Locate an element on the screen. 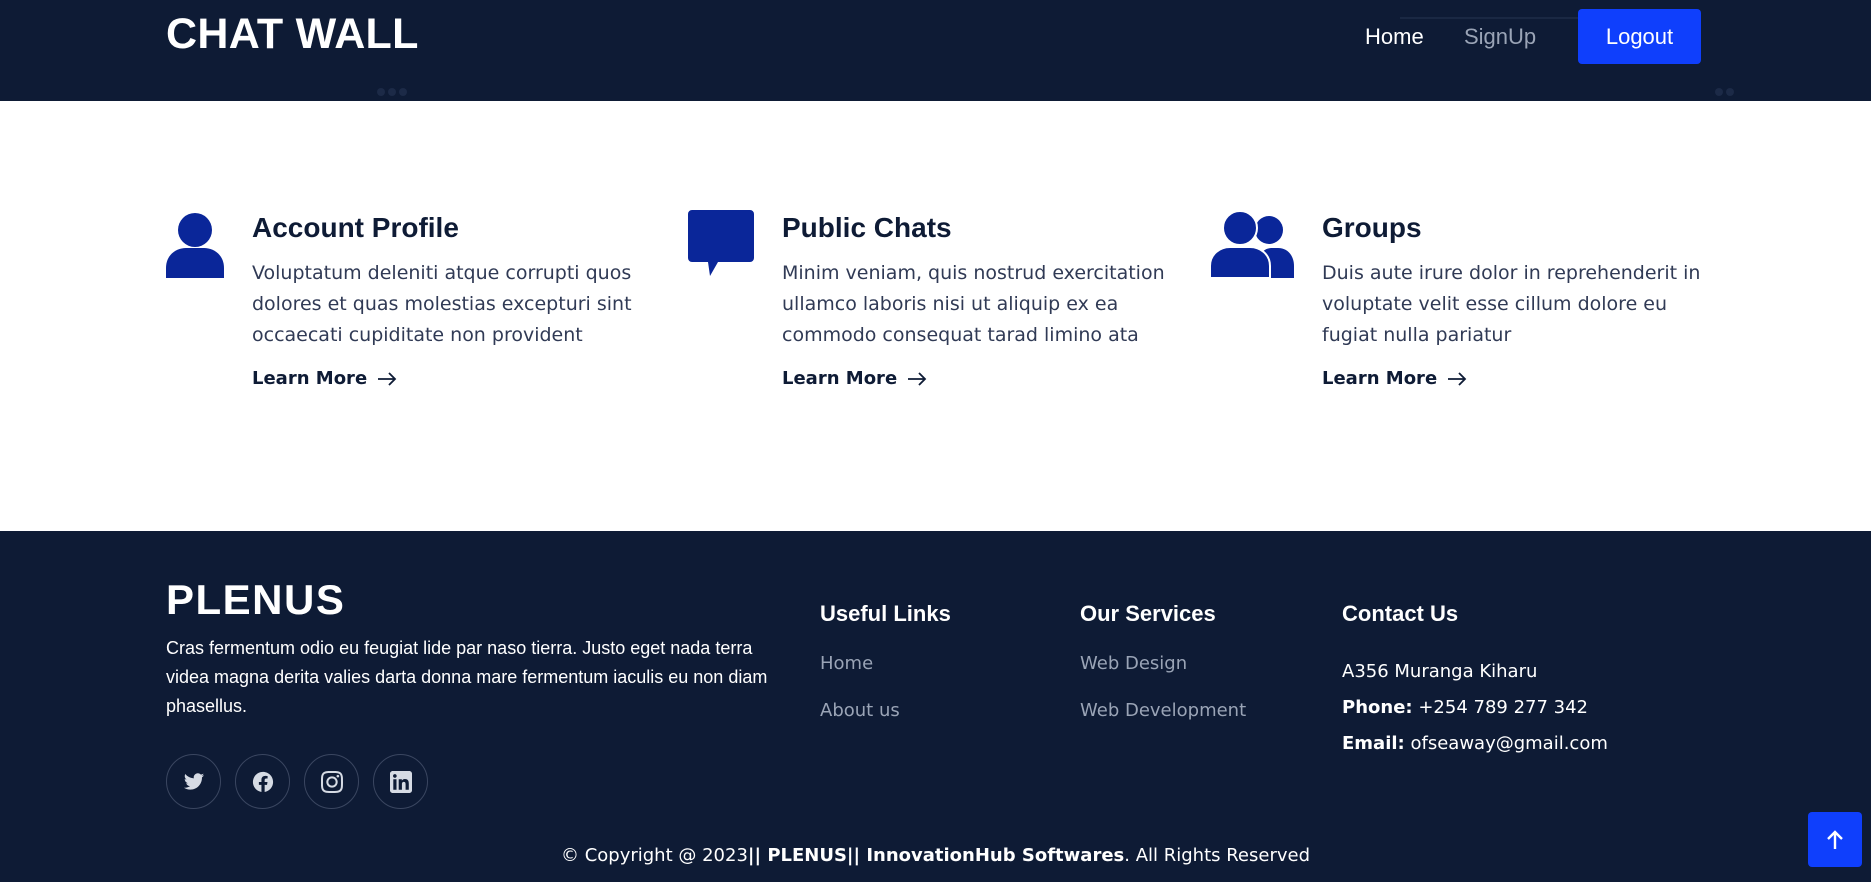 This screenshot has width=1871, height=882. facebook-icon is located at coordinates (262, 781).